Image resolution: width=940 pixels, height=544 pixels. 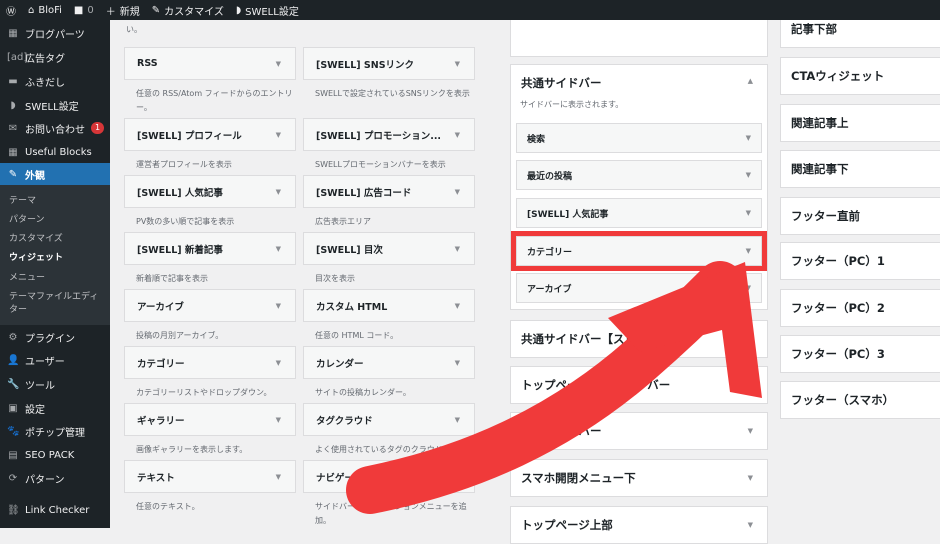 What do you see at coordinates (639, 431) in the screenshot?
I see `widget-area: 追尾サイドバー ▼` at bounding box center [639, 431].